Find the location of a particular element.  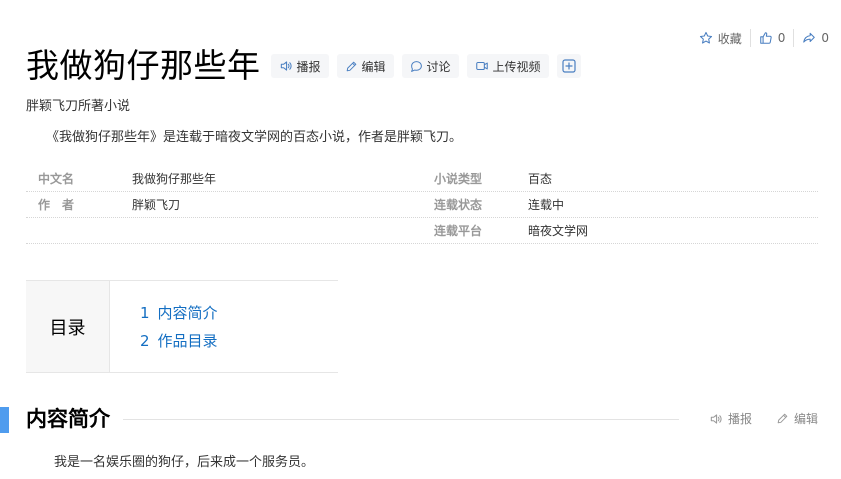

info-label: 中文名 is located at coordinates (56, 179).